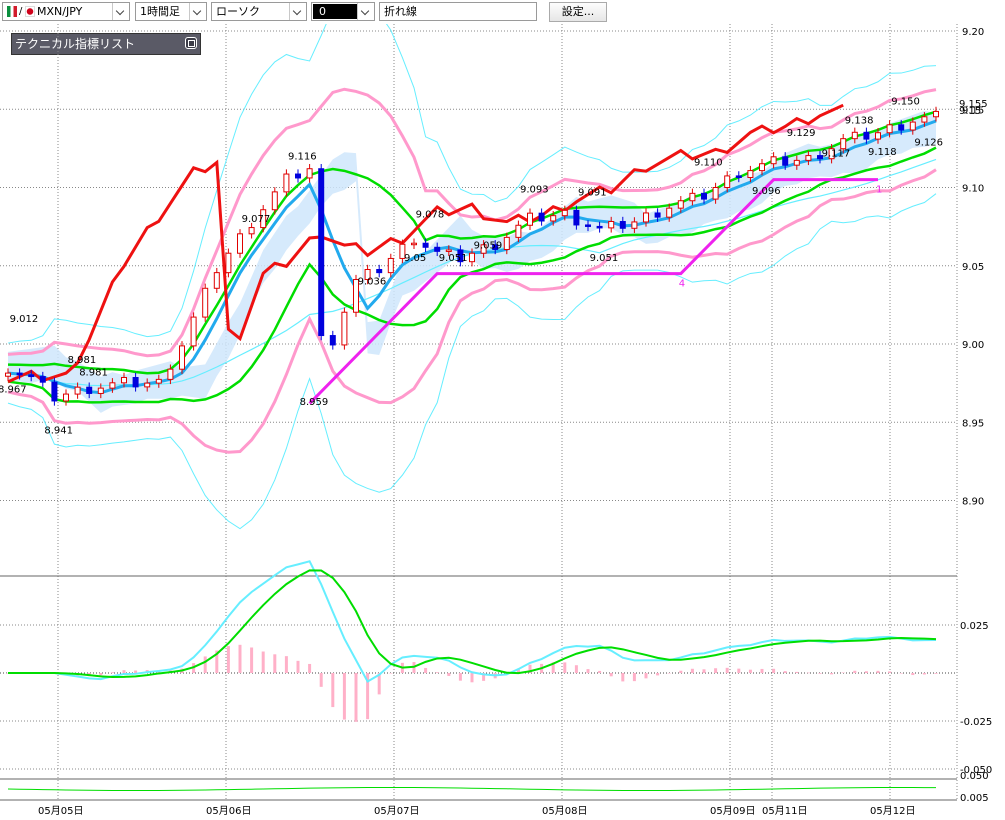  Describe the element at coordinates (458, 11) in the screenshot. I see `line-type-field: 折れ線` at that location.